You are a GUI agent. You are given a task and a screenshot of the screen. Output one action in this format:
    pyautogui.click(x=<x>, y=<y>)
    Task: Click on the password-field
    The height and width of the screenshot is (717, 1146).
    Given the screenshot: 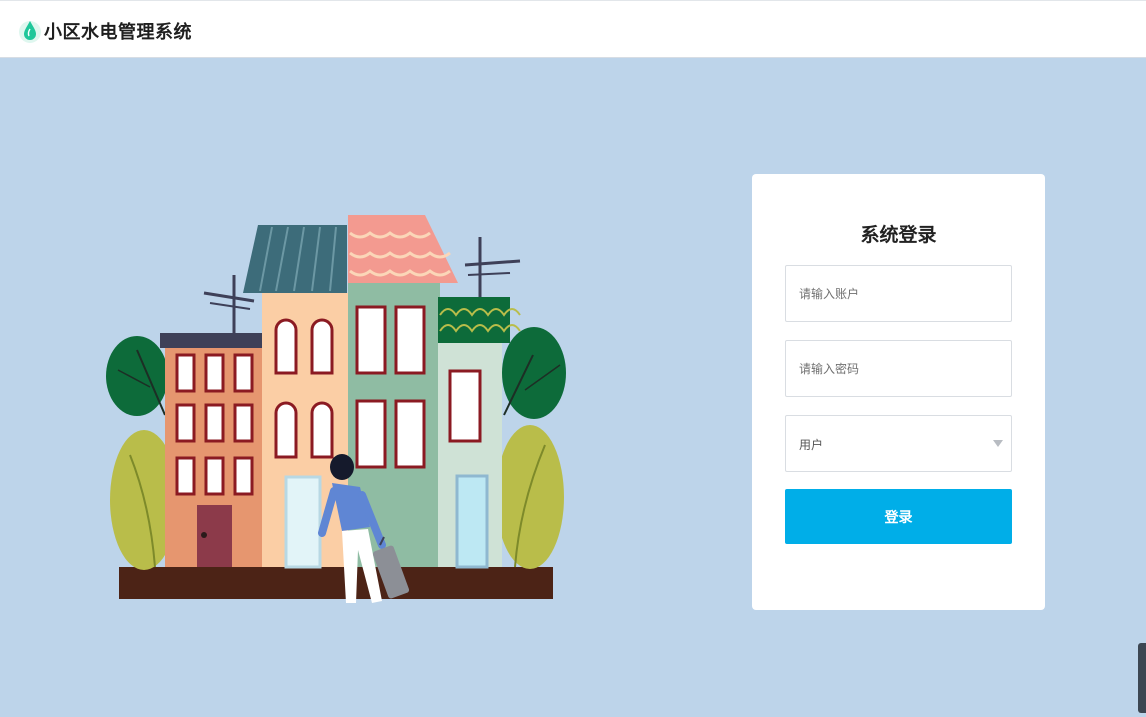 What is the action you would take?
    pyautogui.click(x=898, y=368)
    